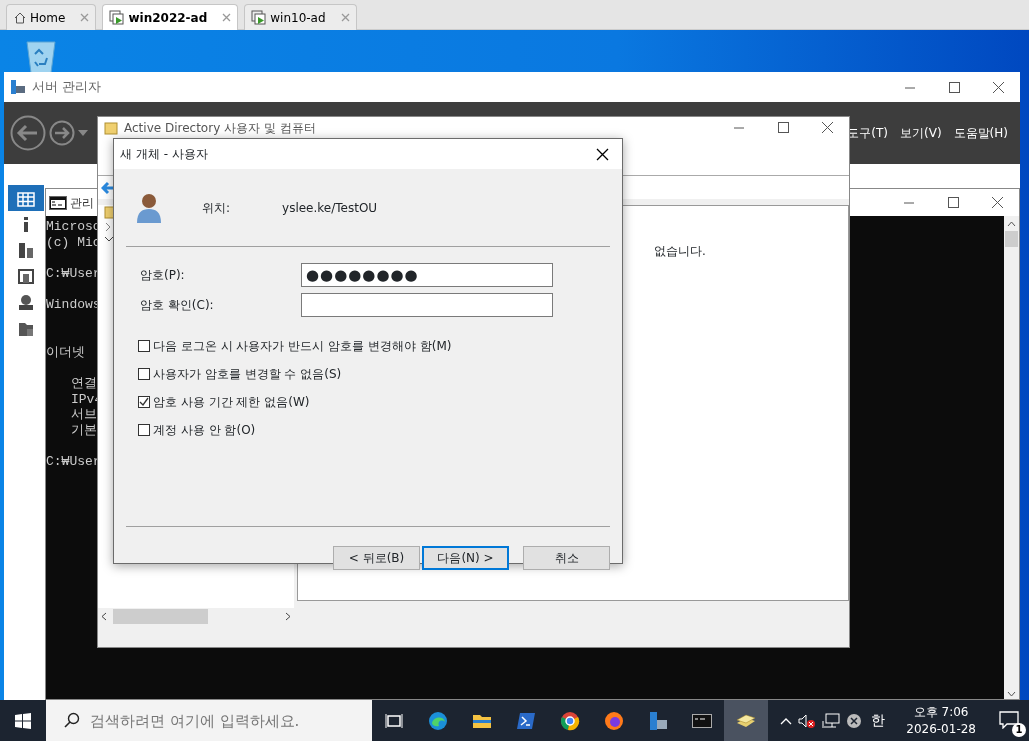 The height and width of the screenshot is (741, 1029). What do you see at coordinates (465, 558) in the screenshot?
I see `dialog-button: 다음(N) >` at bounding box center [465, 558].